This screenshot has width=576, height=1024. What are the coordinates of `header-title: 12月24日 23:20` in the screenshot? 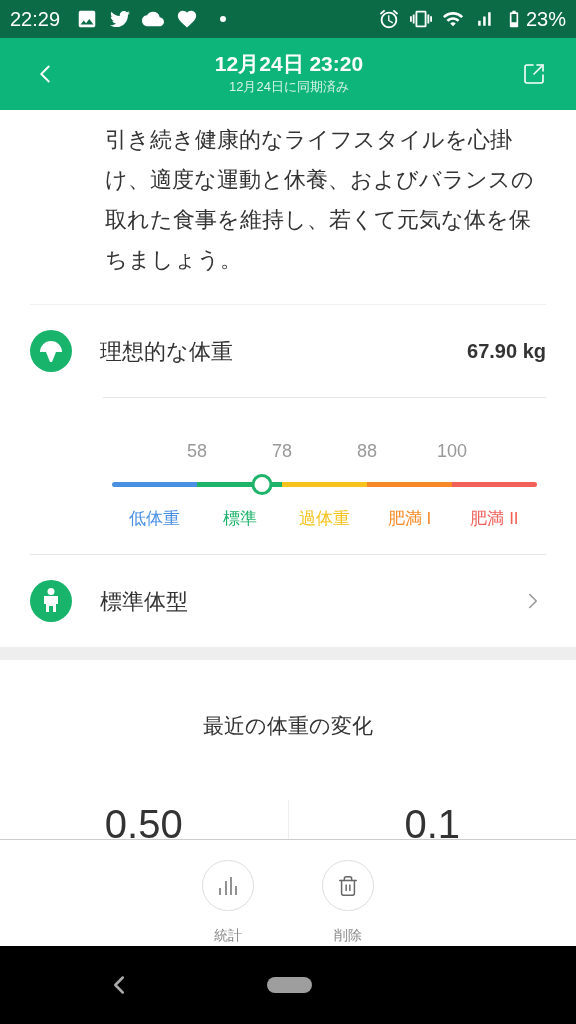 It's located at (289, 64).